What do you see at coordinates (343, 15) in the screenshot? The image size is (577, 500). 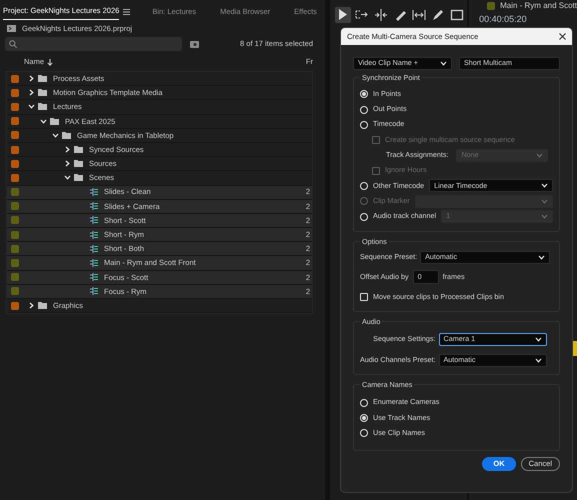 I see `selection-tool-icon` at bounding box center [343, 15].